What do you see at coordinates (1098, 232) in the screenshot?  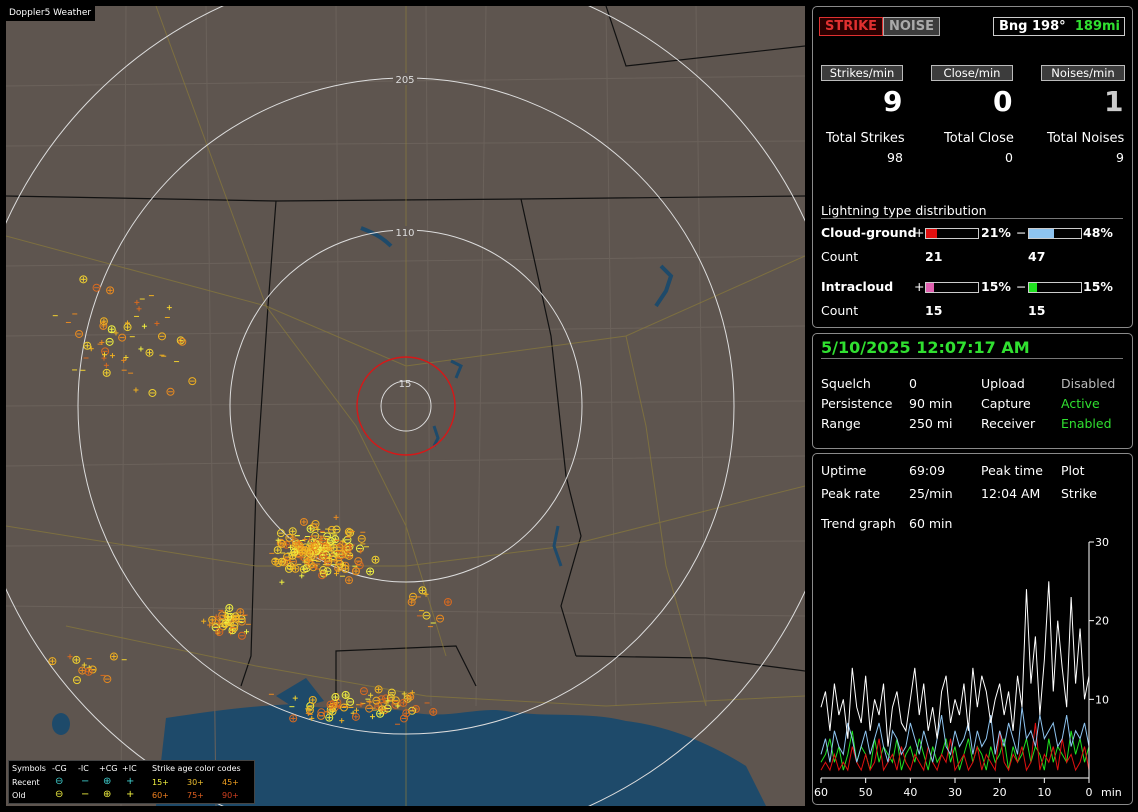 I see `cg-negative-pct: 48%` at bounding box center [1098, 232].